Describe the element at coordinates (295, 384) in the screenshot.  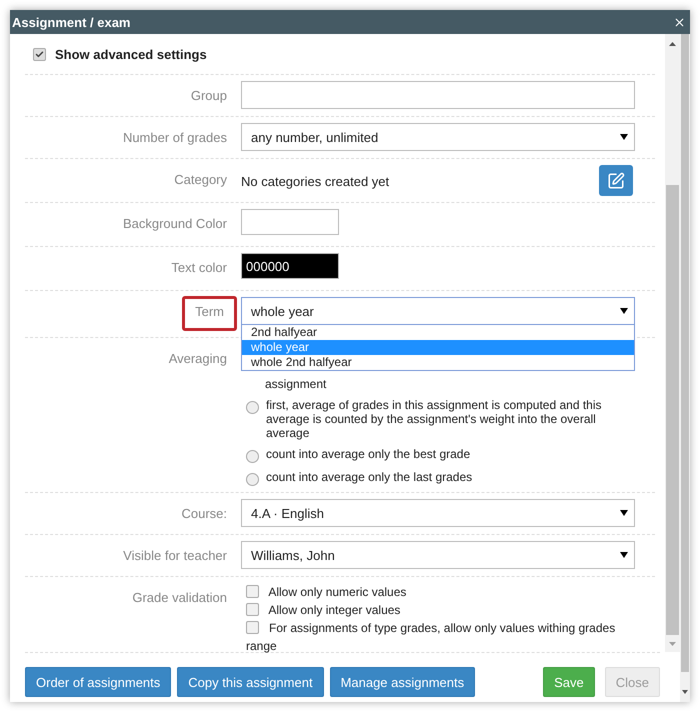
I see `radio-label: assignment` at that location.